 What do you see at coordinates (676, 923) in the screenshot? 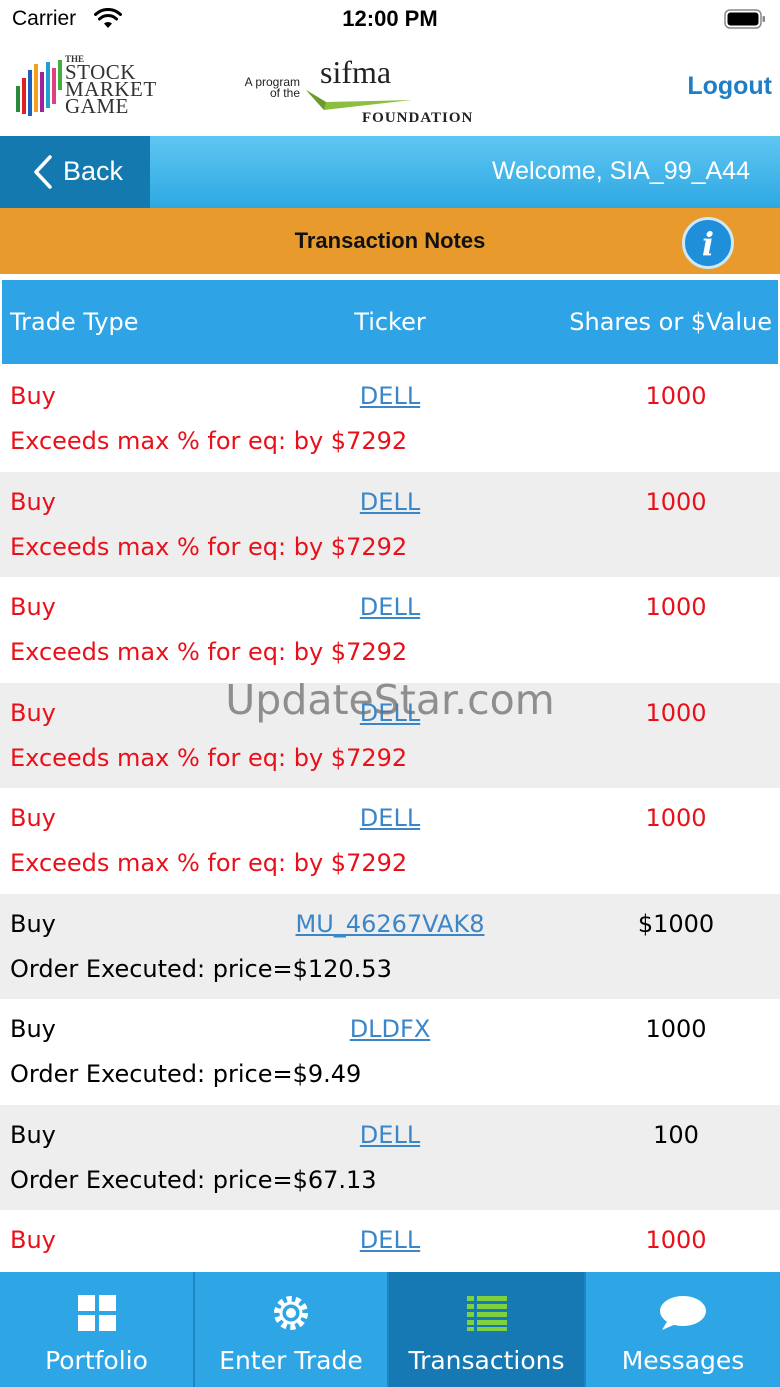
I see `shares-cell: $1000` at bounding box center [676, 923].